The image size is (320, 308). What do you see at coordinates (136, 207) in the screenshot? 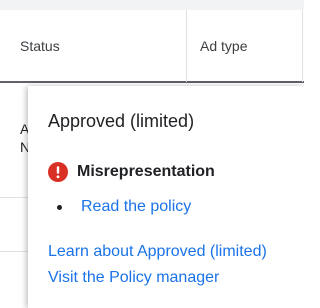
I see `read-policy-link: Read the policy` at bounding box center [136, 207].